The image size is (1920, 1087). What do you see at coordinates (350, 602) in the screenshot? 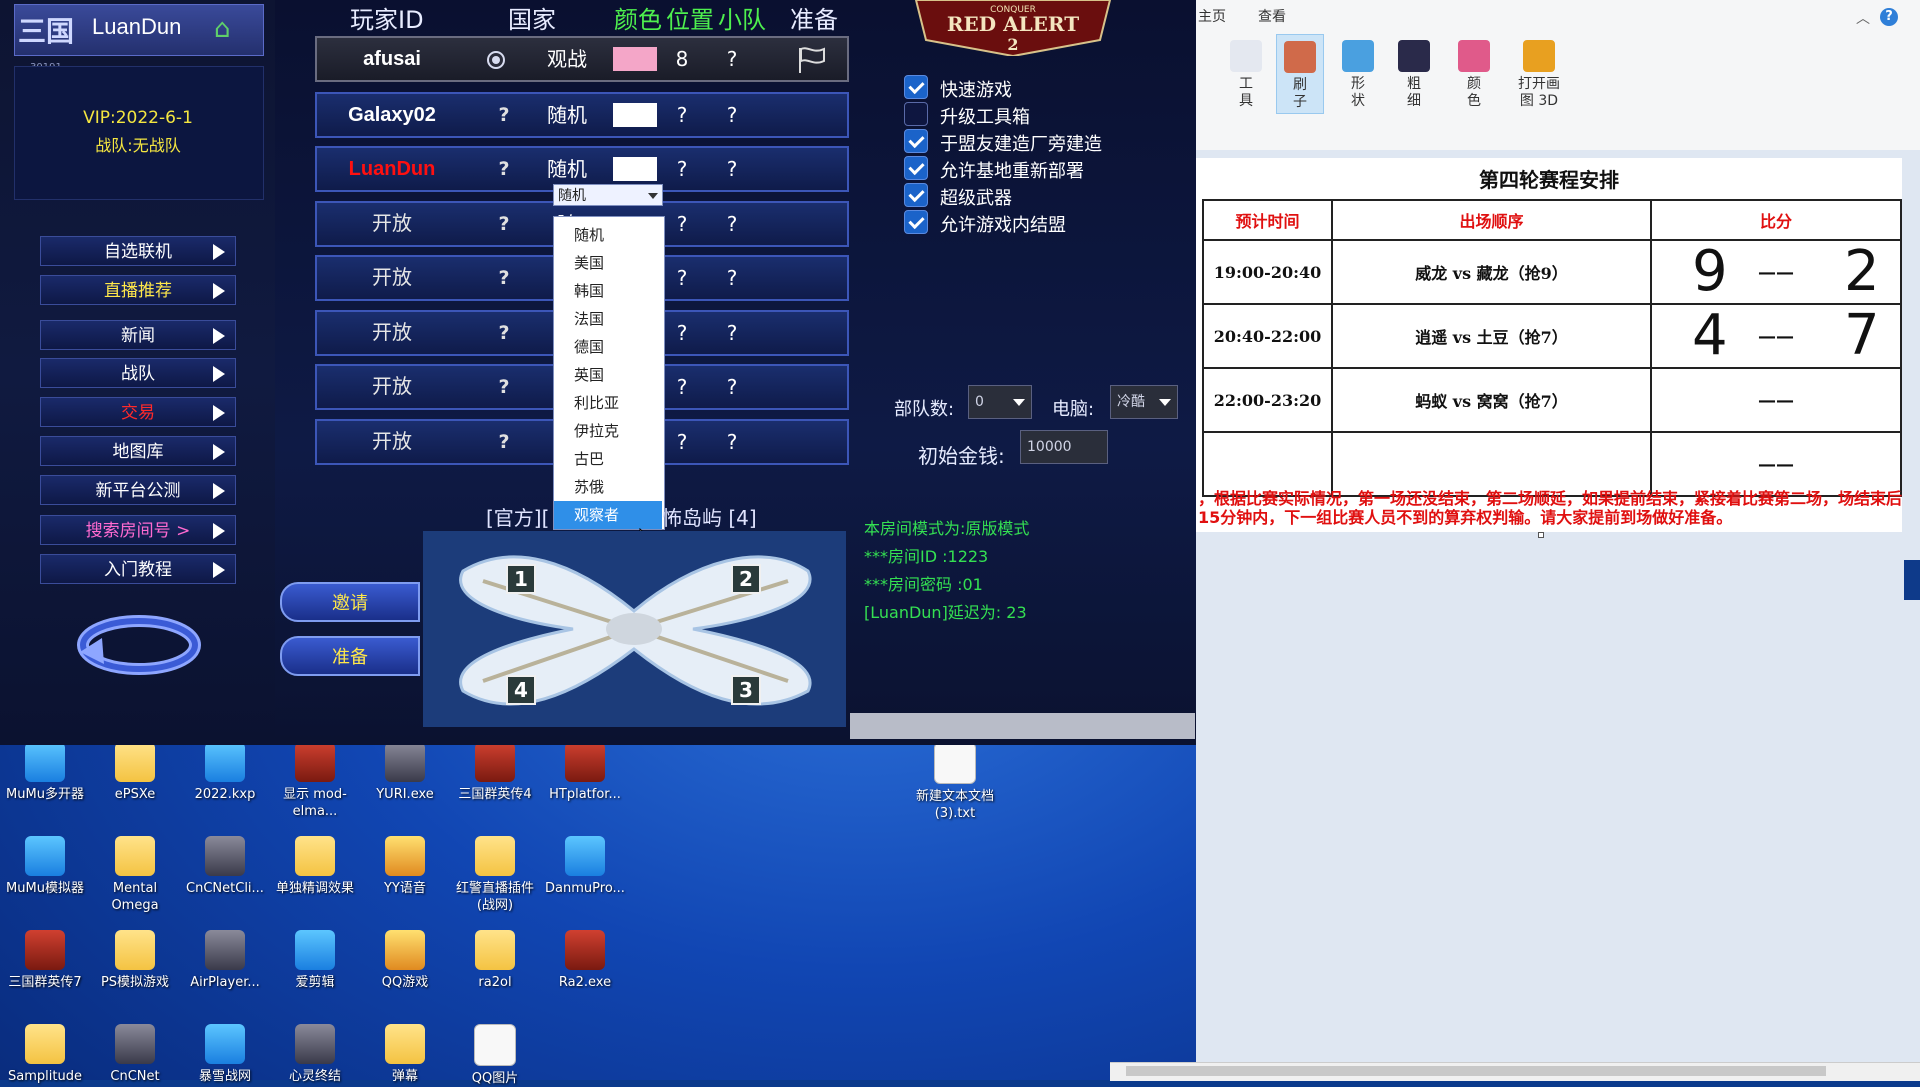
I see `invite-button: 邀请` at bounding box center [350, 602].